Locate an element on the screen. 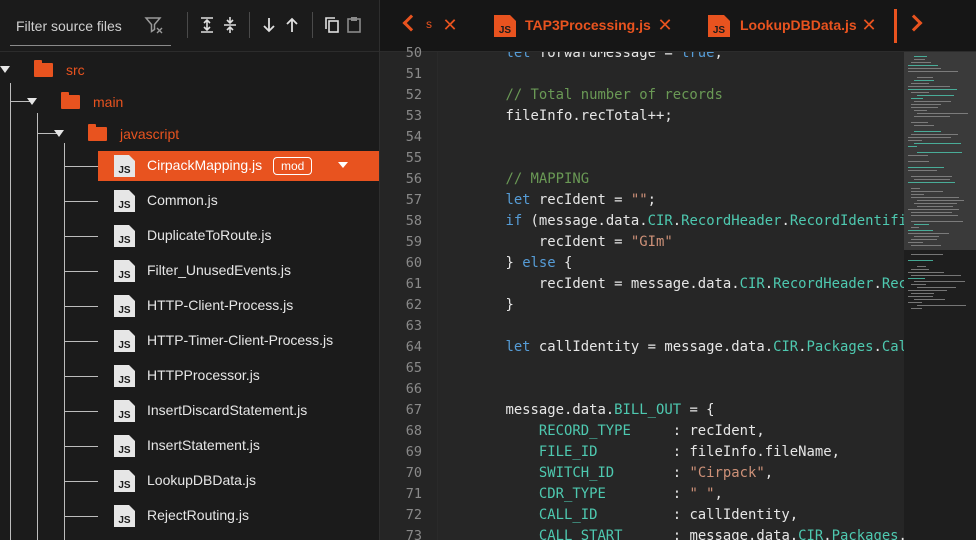 Image resolution: width=976 pixels, height=540 pixels. code-token: : fileInfo.fileName, is located at coordinates (718, 452).